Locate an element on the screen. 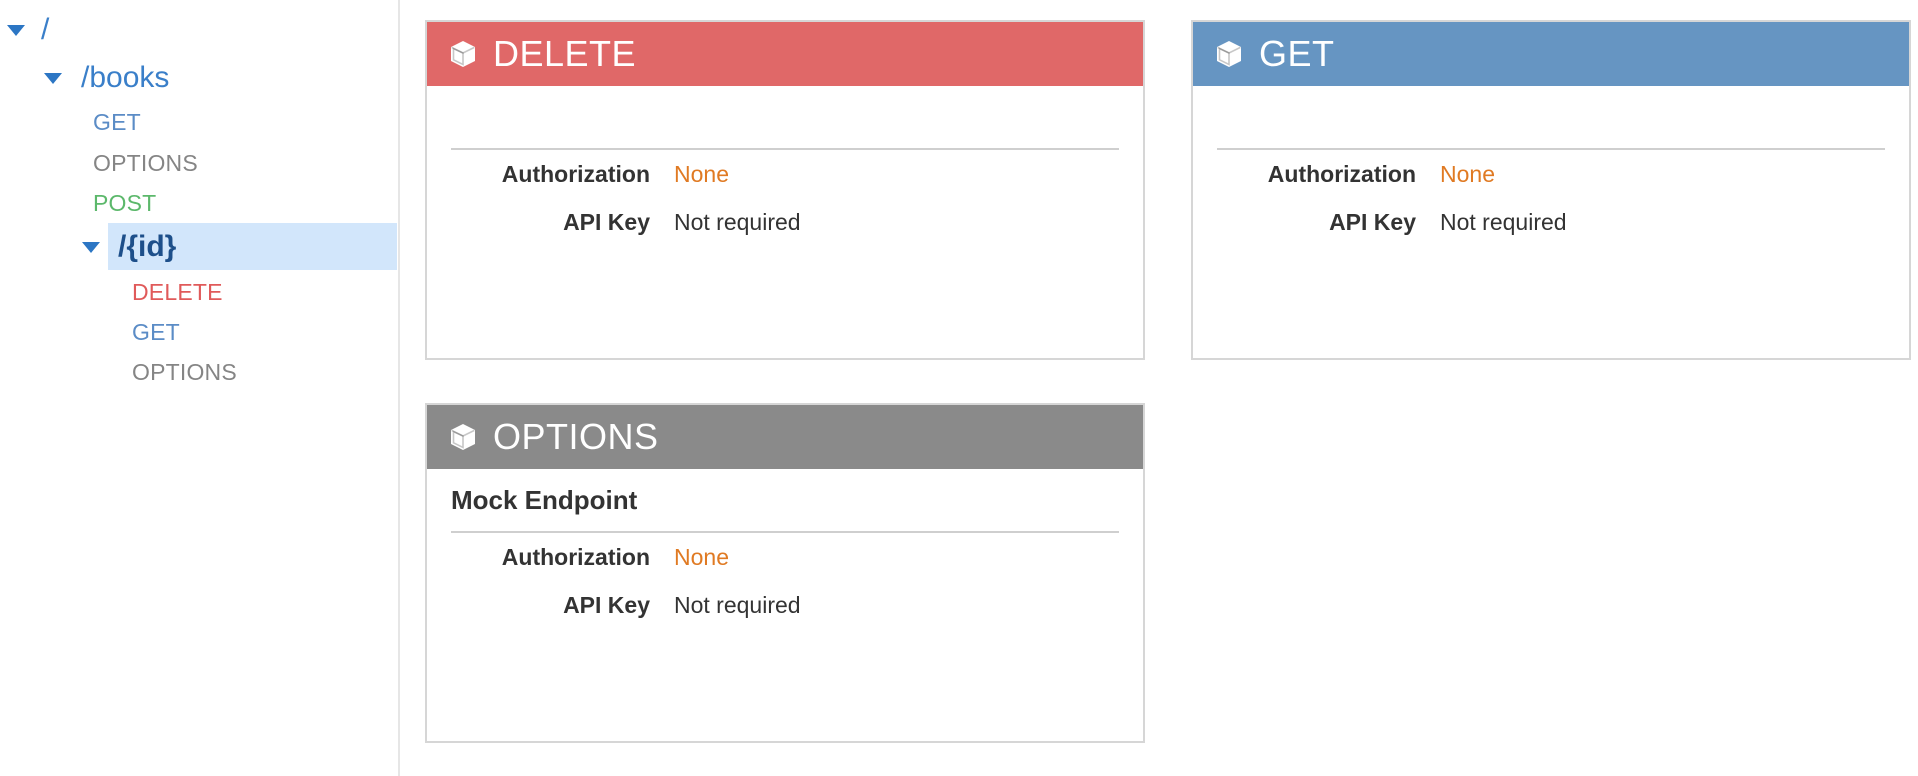 The image size is (1918, 776). card-title: GET is located at coordinates (1297, 53).